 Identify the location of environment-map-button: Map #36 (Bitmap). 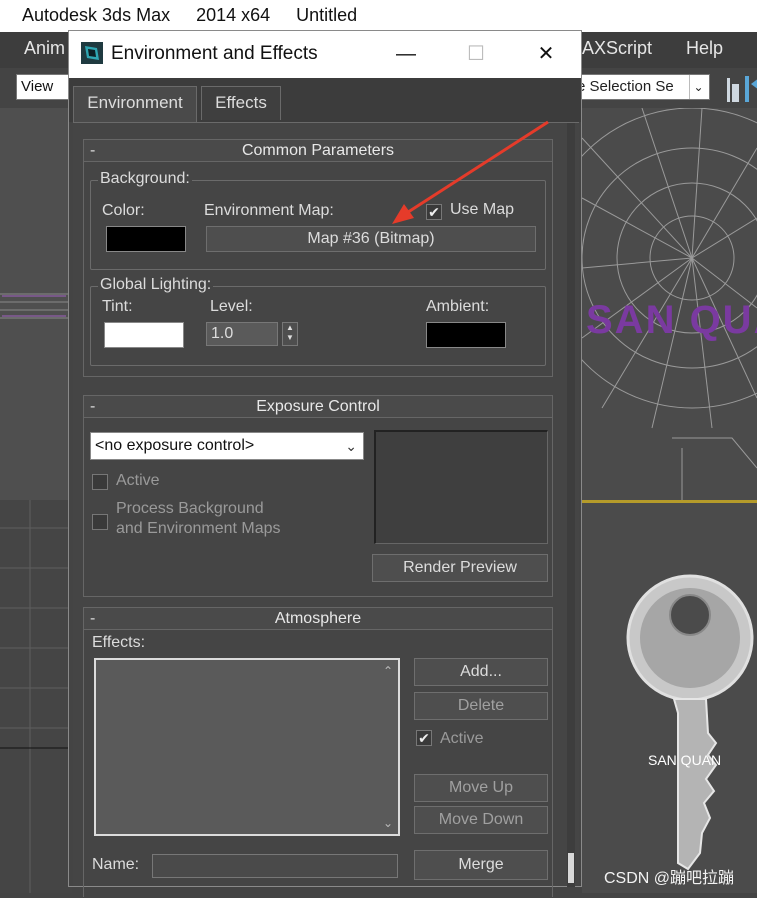
(371, 239).